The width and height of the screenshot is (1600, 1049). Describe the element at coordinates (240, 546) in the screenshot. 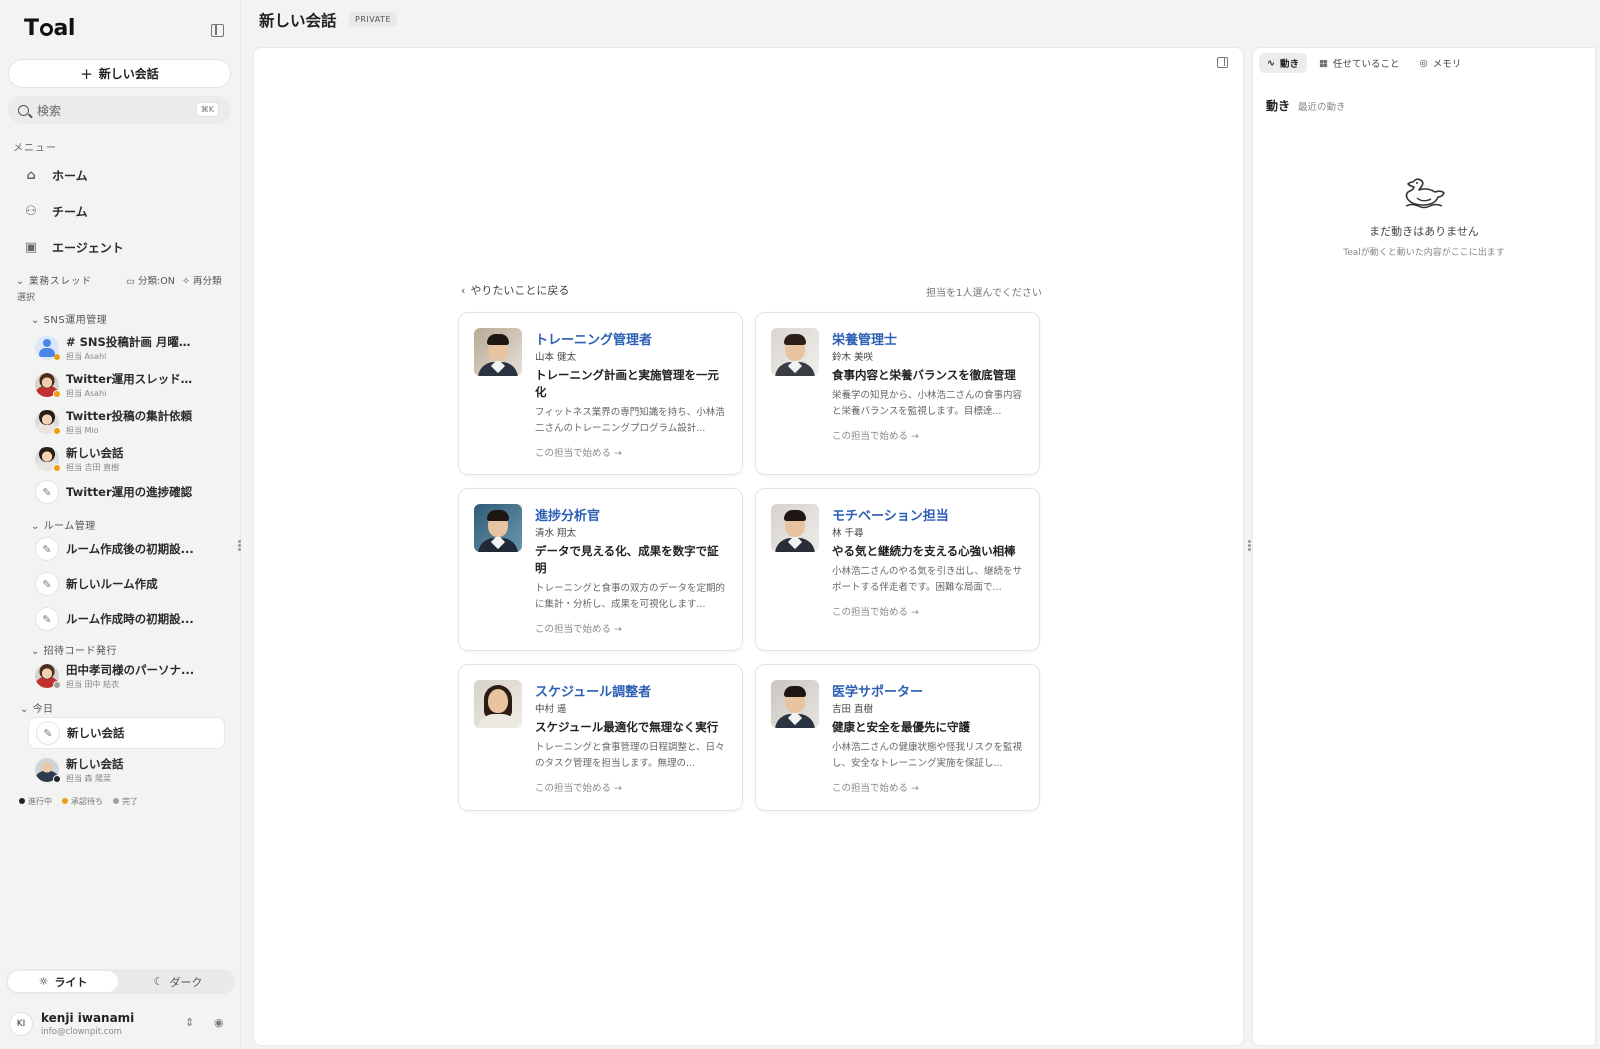

I see `sidebar-resize-handle` at that location.